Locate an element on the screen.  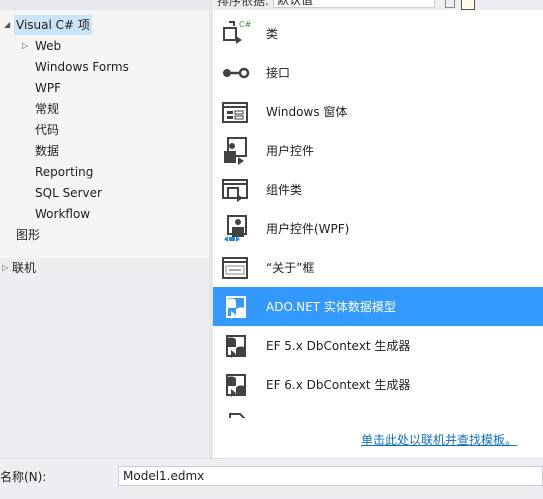
tree-node-online: 联机 is located at coordinates (24, 268).